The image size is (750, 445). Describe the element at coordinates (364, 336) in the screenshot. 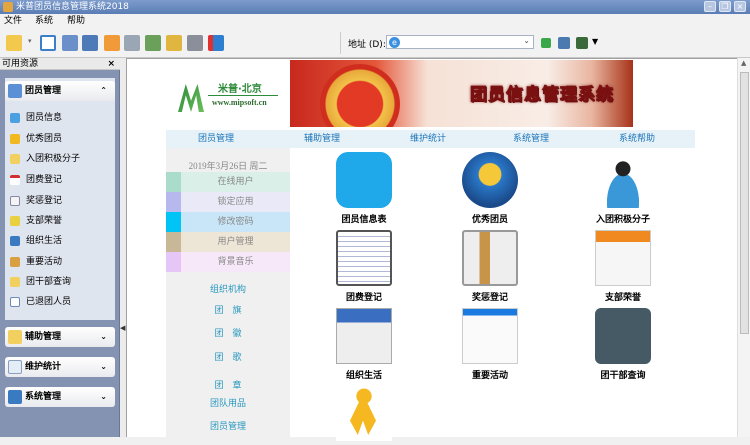

I see `calendar-spiral-icon` at that location.